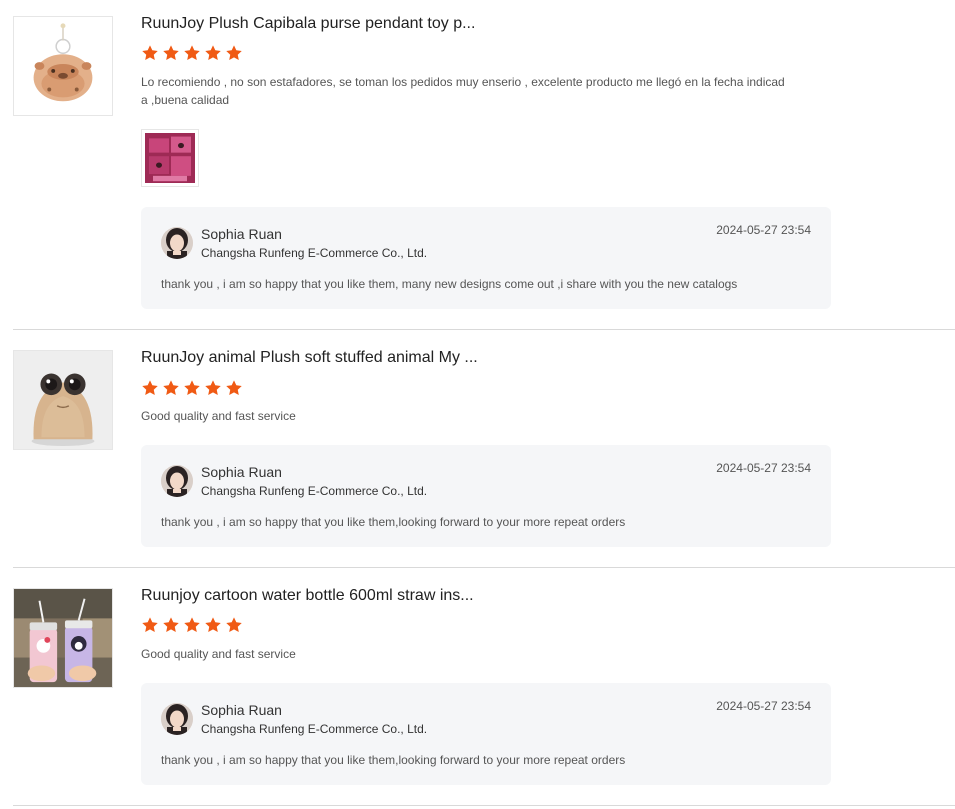 This screenshot has height=809, width=955. What do you see at coordinates (63, 638) in the screenshot?
I see `water-bottle-image` at bounding box center [63, 638].